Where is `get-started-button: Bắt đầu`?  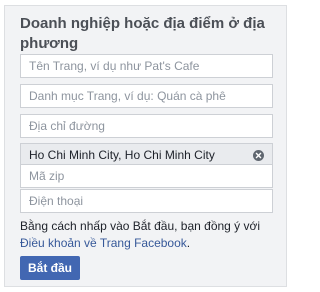 get-started-button: Bắt đầu is located at coordinates (50, 268).